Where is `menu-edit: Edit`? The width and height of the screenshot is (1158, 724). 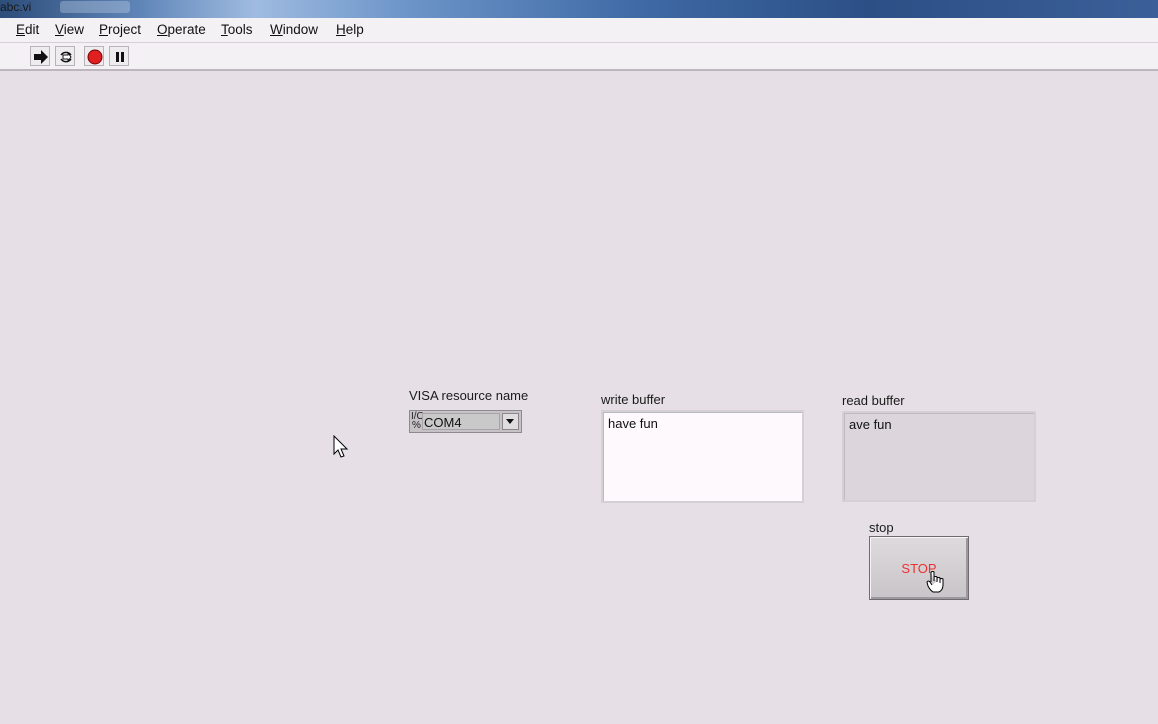 menu-edit: Edit is located at coordinates (27, 29).